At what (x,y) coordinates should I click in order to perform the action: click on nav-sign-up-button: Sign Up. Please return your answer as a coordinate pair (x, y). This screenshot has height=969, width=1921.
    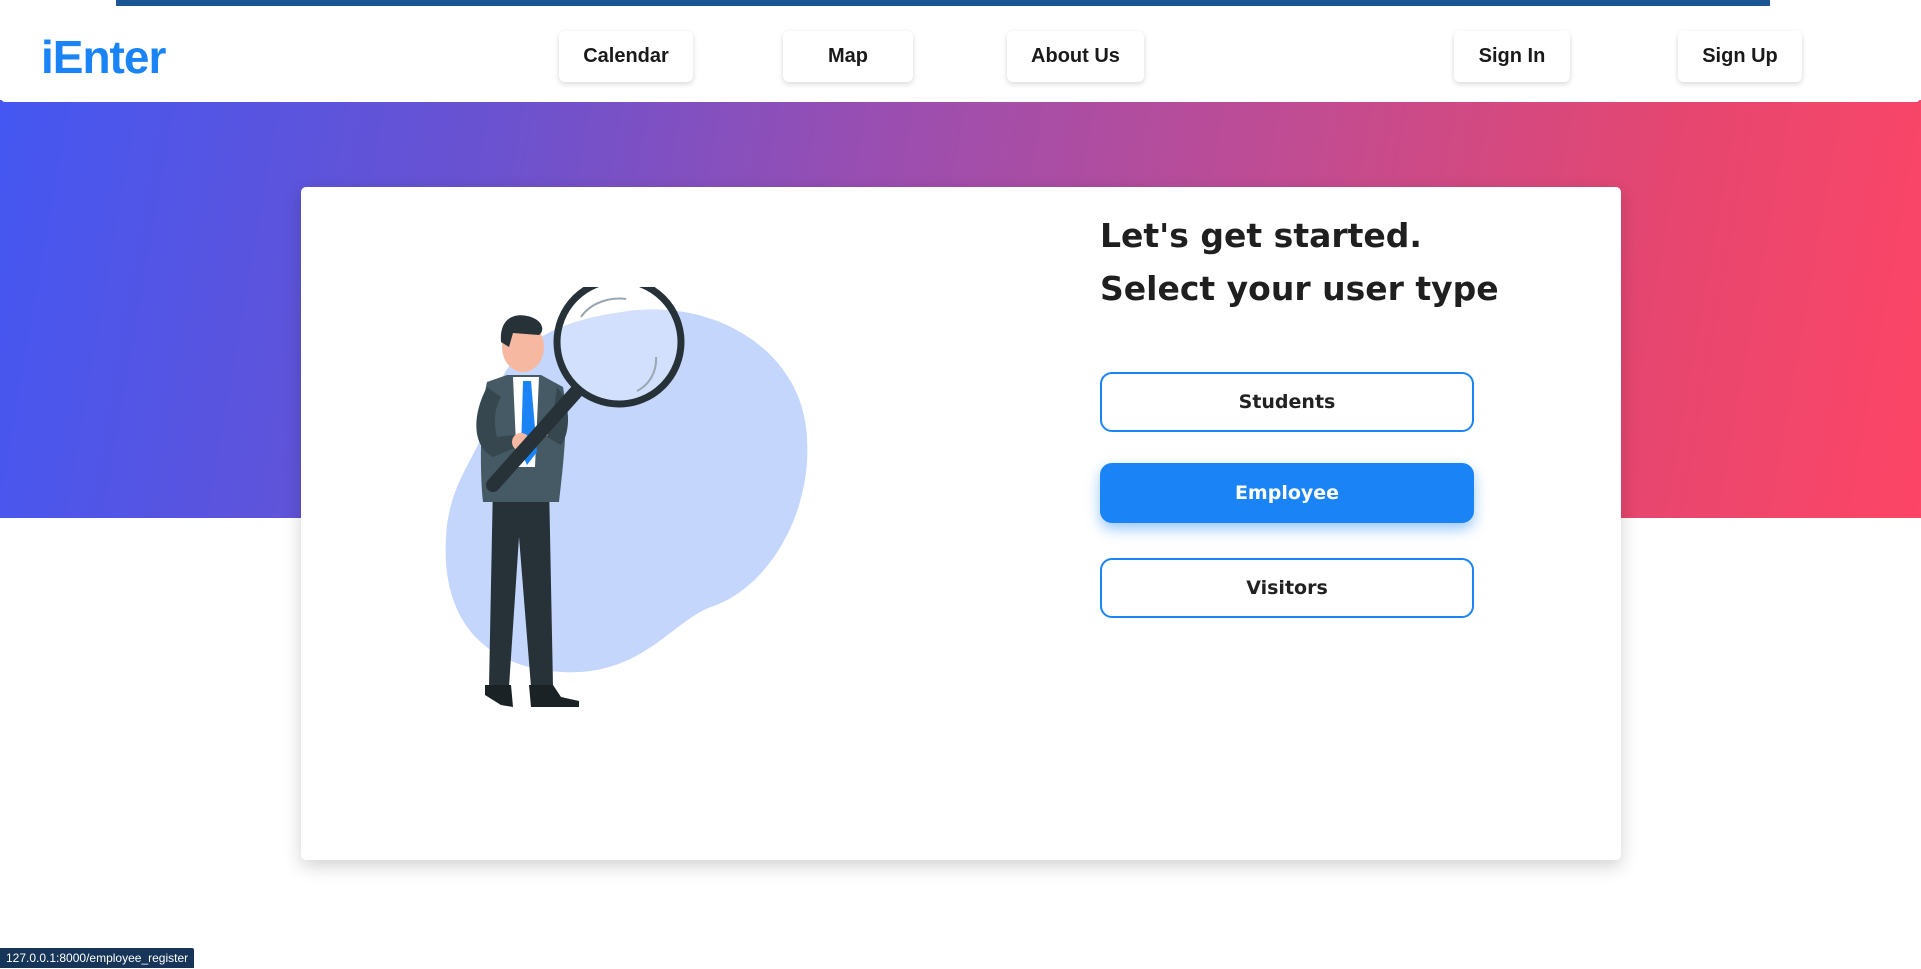
    Looking at the image, I should click on (1740, 56).